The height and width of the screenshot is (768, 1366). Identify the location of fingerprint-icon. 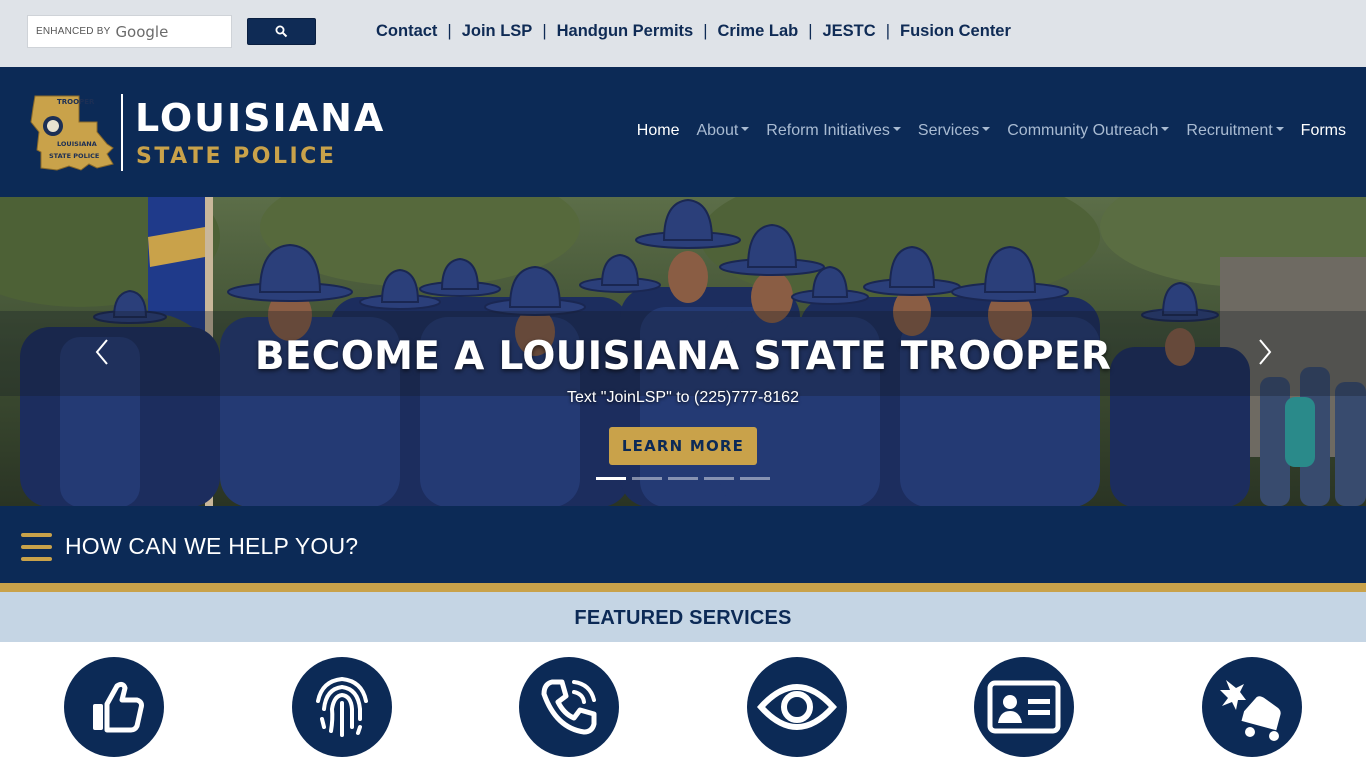
(342, 706).